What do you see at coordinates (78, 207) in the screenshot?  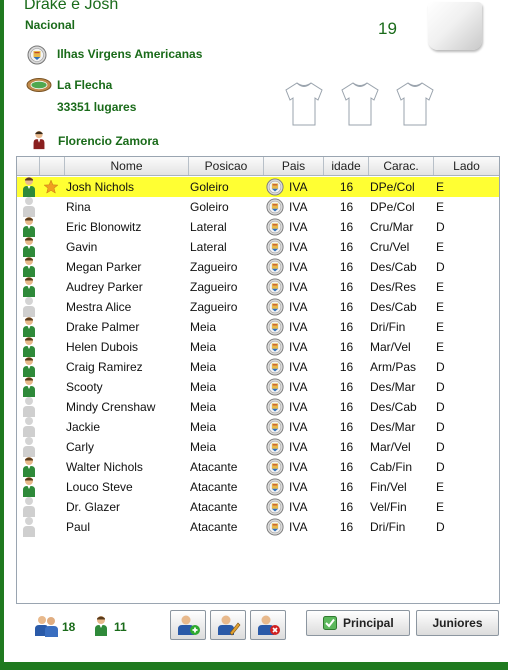 I see `cell-nome: Rina` at bounding box center [78, 207].